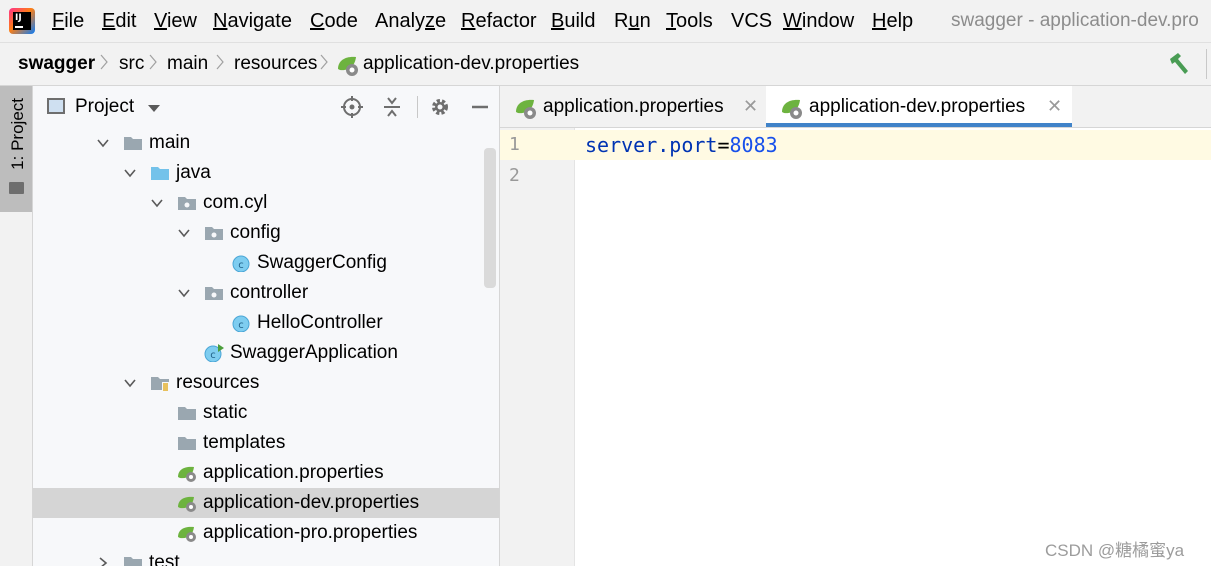 The width and height of the screenshot is (1211, 566). What do you see at coordinates (16, 326) in the screenshot?
I see `left-tool-stripe: 1: Project` at bounding box center [16, 326].